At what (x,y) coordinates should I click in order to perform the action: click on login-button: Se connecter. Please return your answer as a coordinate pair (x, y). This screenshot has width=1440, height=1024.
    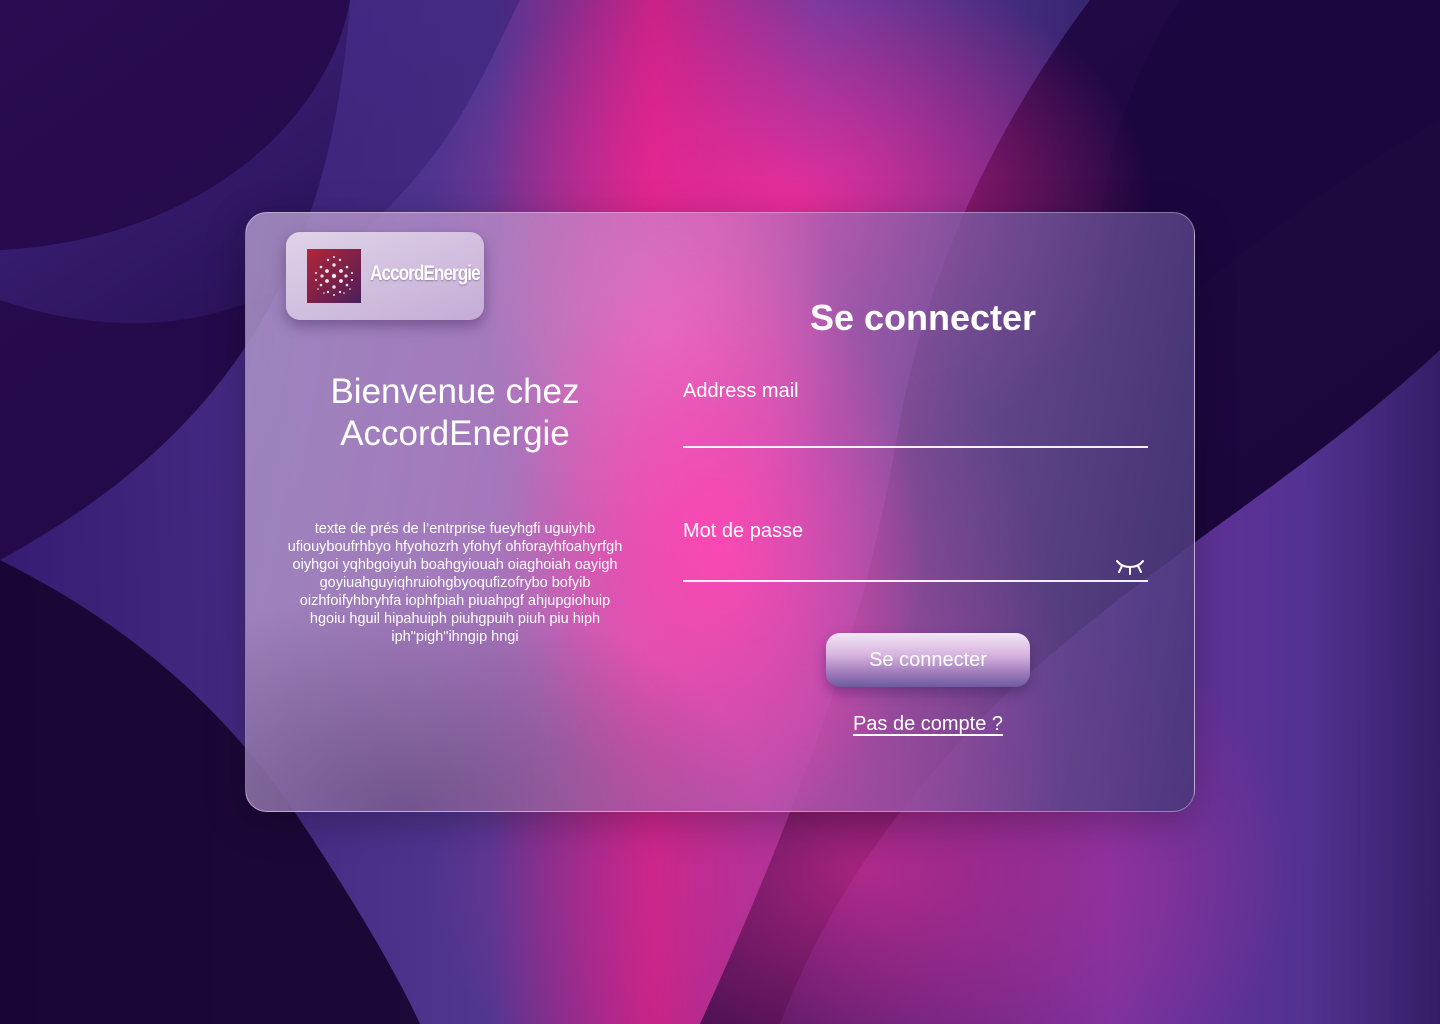
    Looking at the image, I should click on (928, 660).